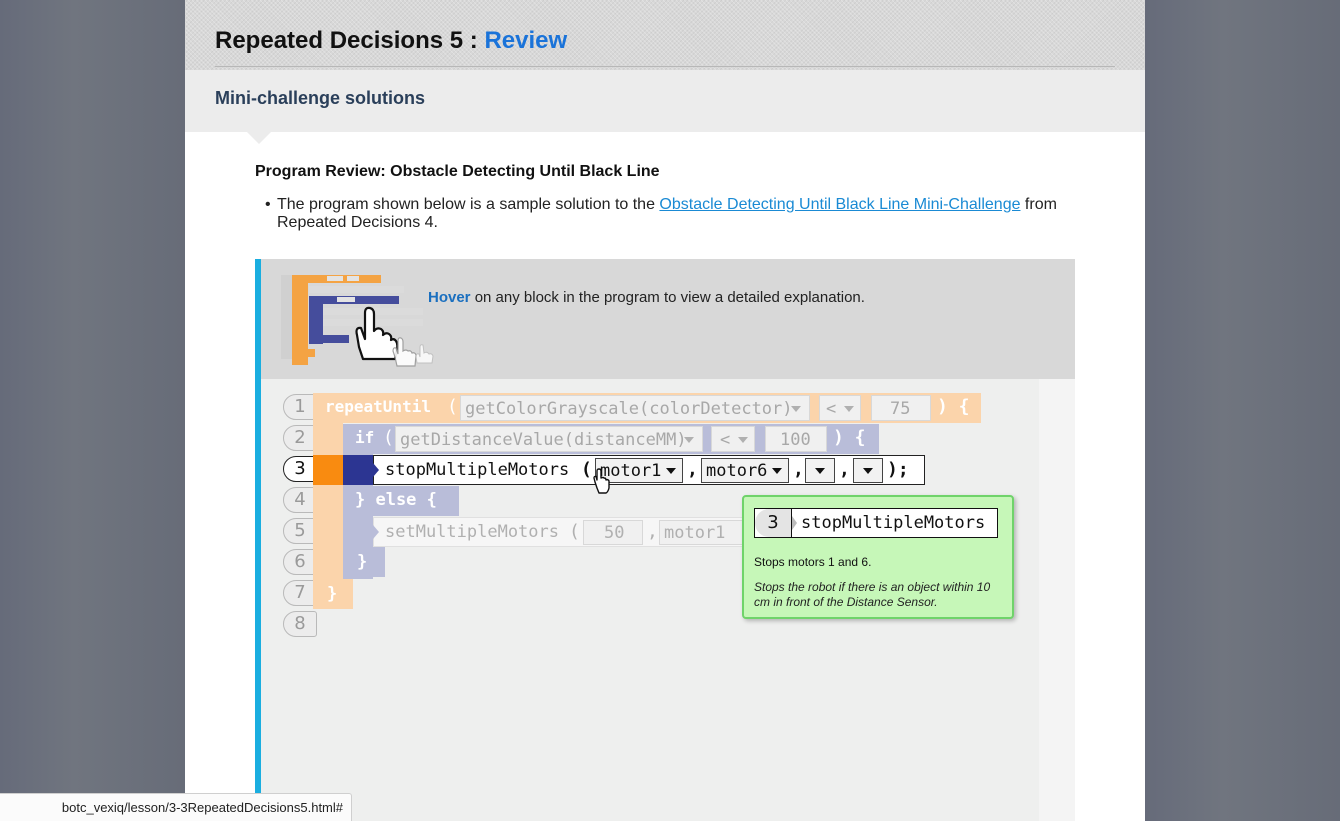 Image resolution: width=1340 pixels, height=821 pixels. What do you see at coordinates (92, 410) in the screenshot?
I see `background-left` at bounding box center [92, 410].